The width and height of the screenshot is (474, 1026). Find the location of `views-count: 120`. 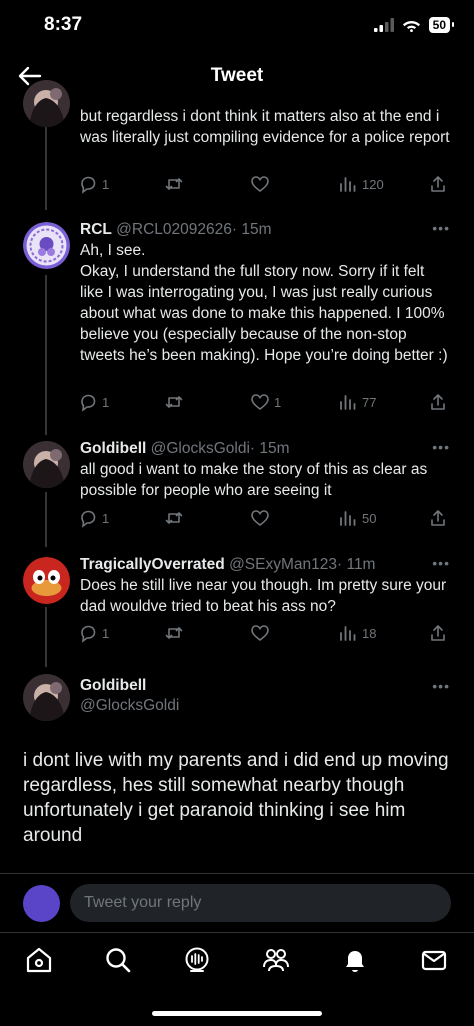

views-count: 120 is located at coordinates (373, 184).